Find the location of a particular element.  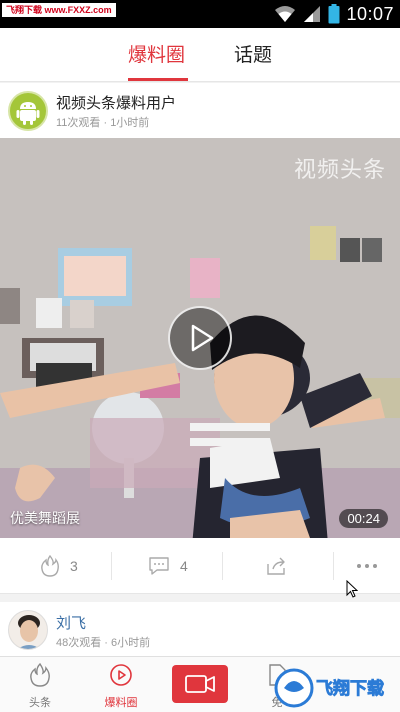

comment-button: 4 is located at coordinates (168, 566).